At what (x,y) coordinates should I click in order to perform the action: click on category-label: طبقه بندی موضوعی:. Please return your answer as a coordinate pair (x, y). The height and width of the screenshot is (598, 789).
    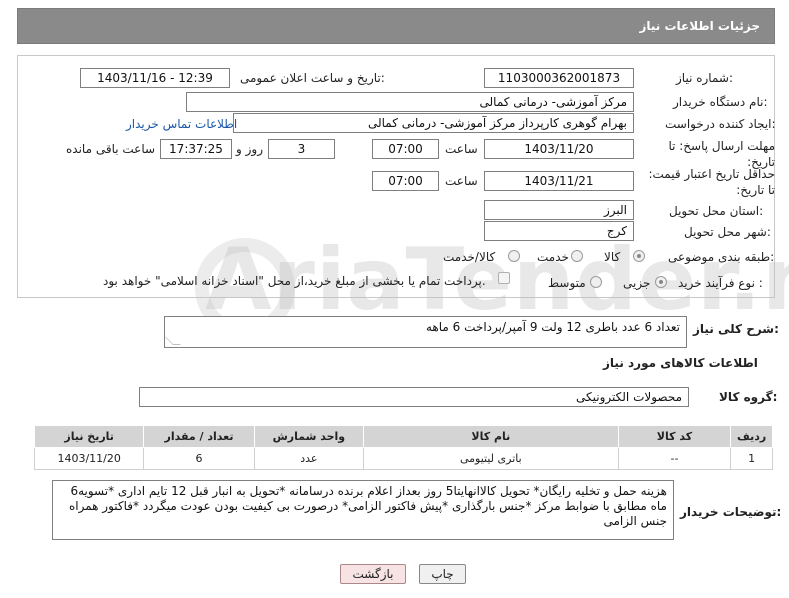
    Looking at the image, I should click on (721, 257).